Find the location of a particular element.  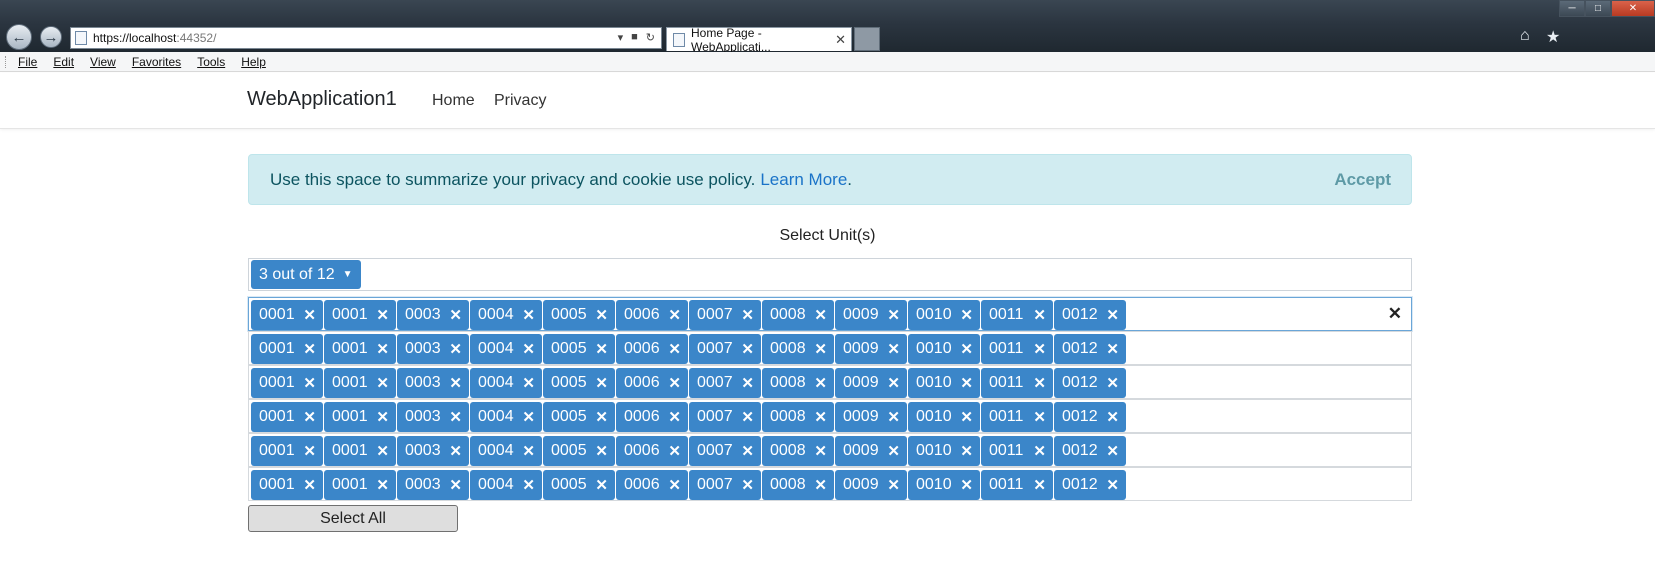

address-bar: https://localhost :44352/ ▾ ■ ↻ is located at coordinates (366, 38).